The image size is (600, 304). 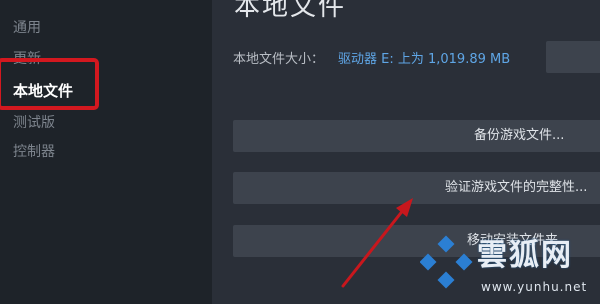 I want to click on watermark-text: 雲狐网, so click(x=525, y=255).